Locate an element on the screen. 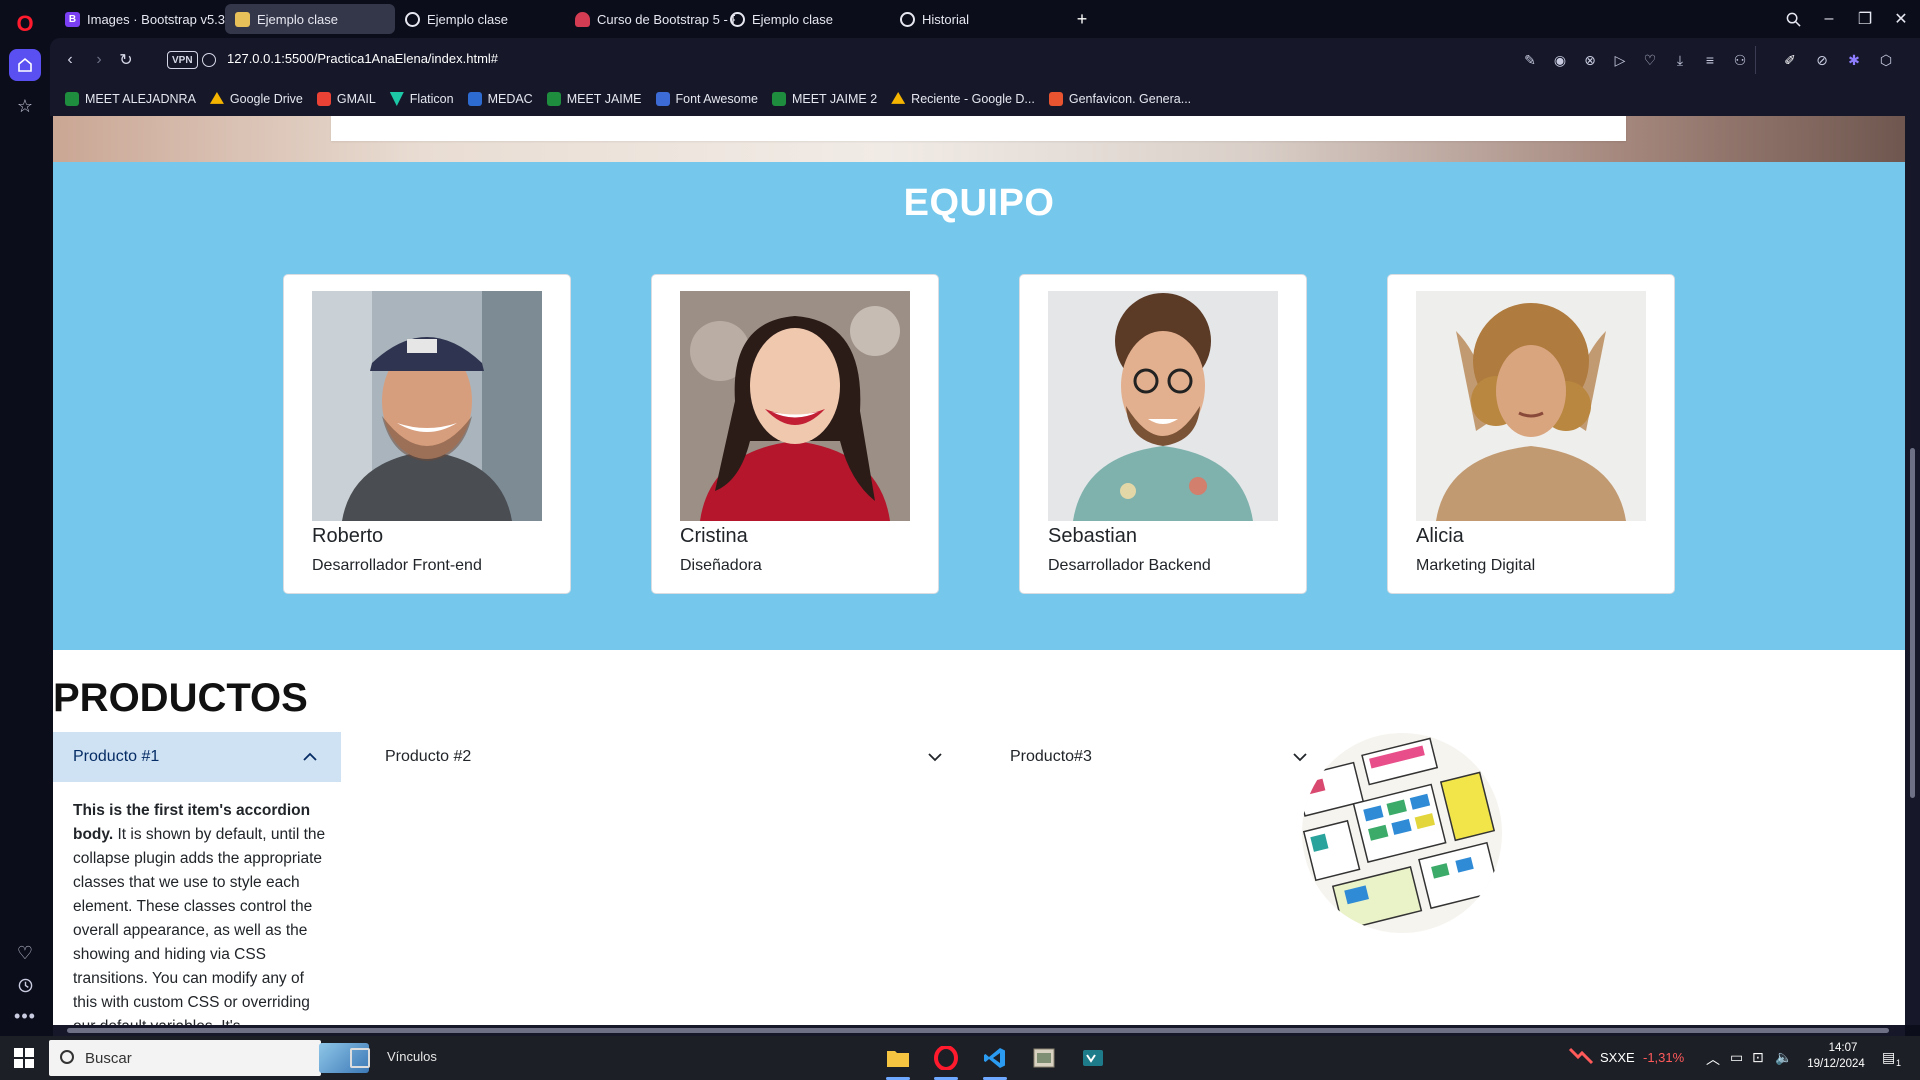 The image size is (1920, 1080). bookmark-font-awesome: Font Awesome is located at coordinates (706, 99).